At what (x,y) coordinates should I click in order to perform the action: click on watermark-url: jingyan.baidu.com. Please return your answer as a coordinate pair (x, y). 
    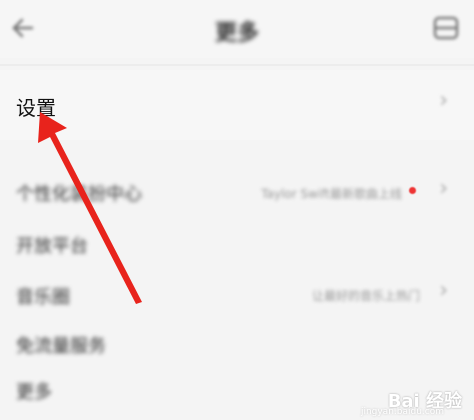
    Looking at the image, I should click on (402, 412).